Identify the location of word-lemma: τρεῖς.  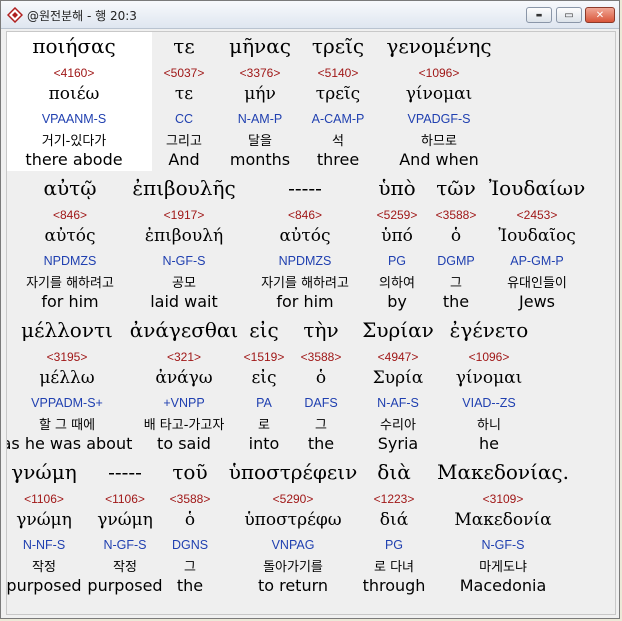
(338, 94).